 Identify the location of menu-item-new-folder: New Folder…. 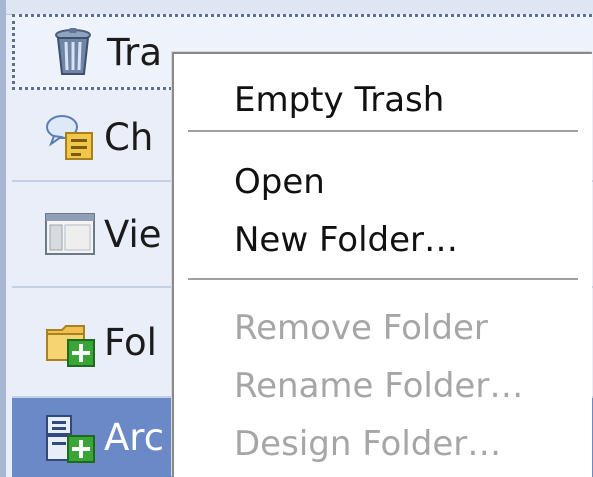
(346, 240).